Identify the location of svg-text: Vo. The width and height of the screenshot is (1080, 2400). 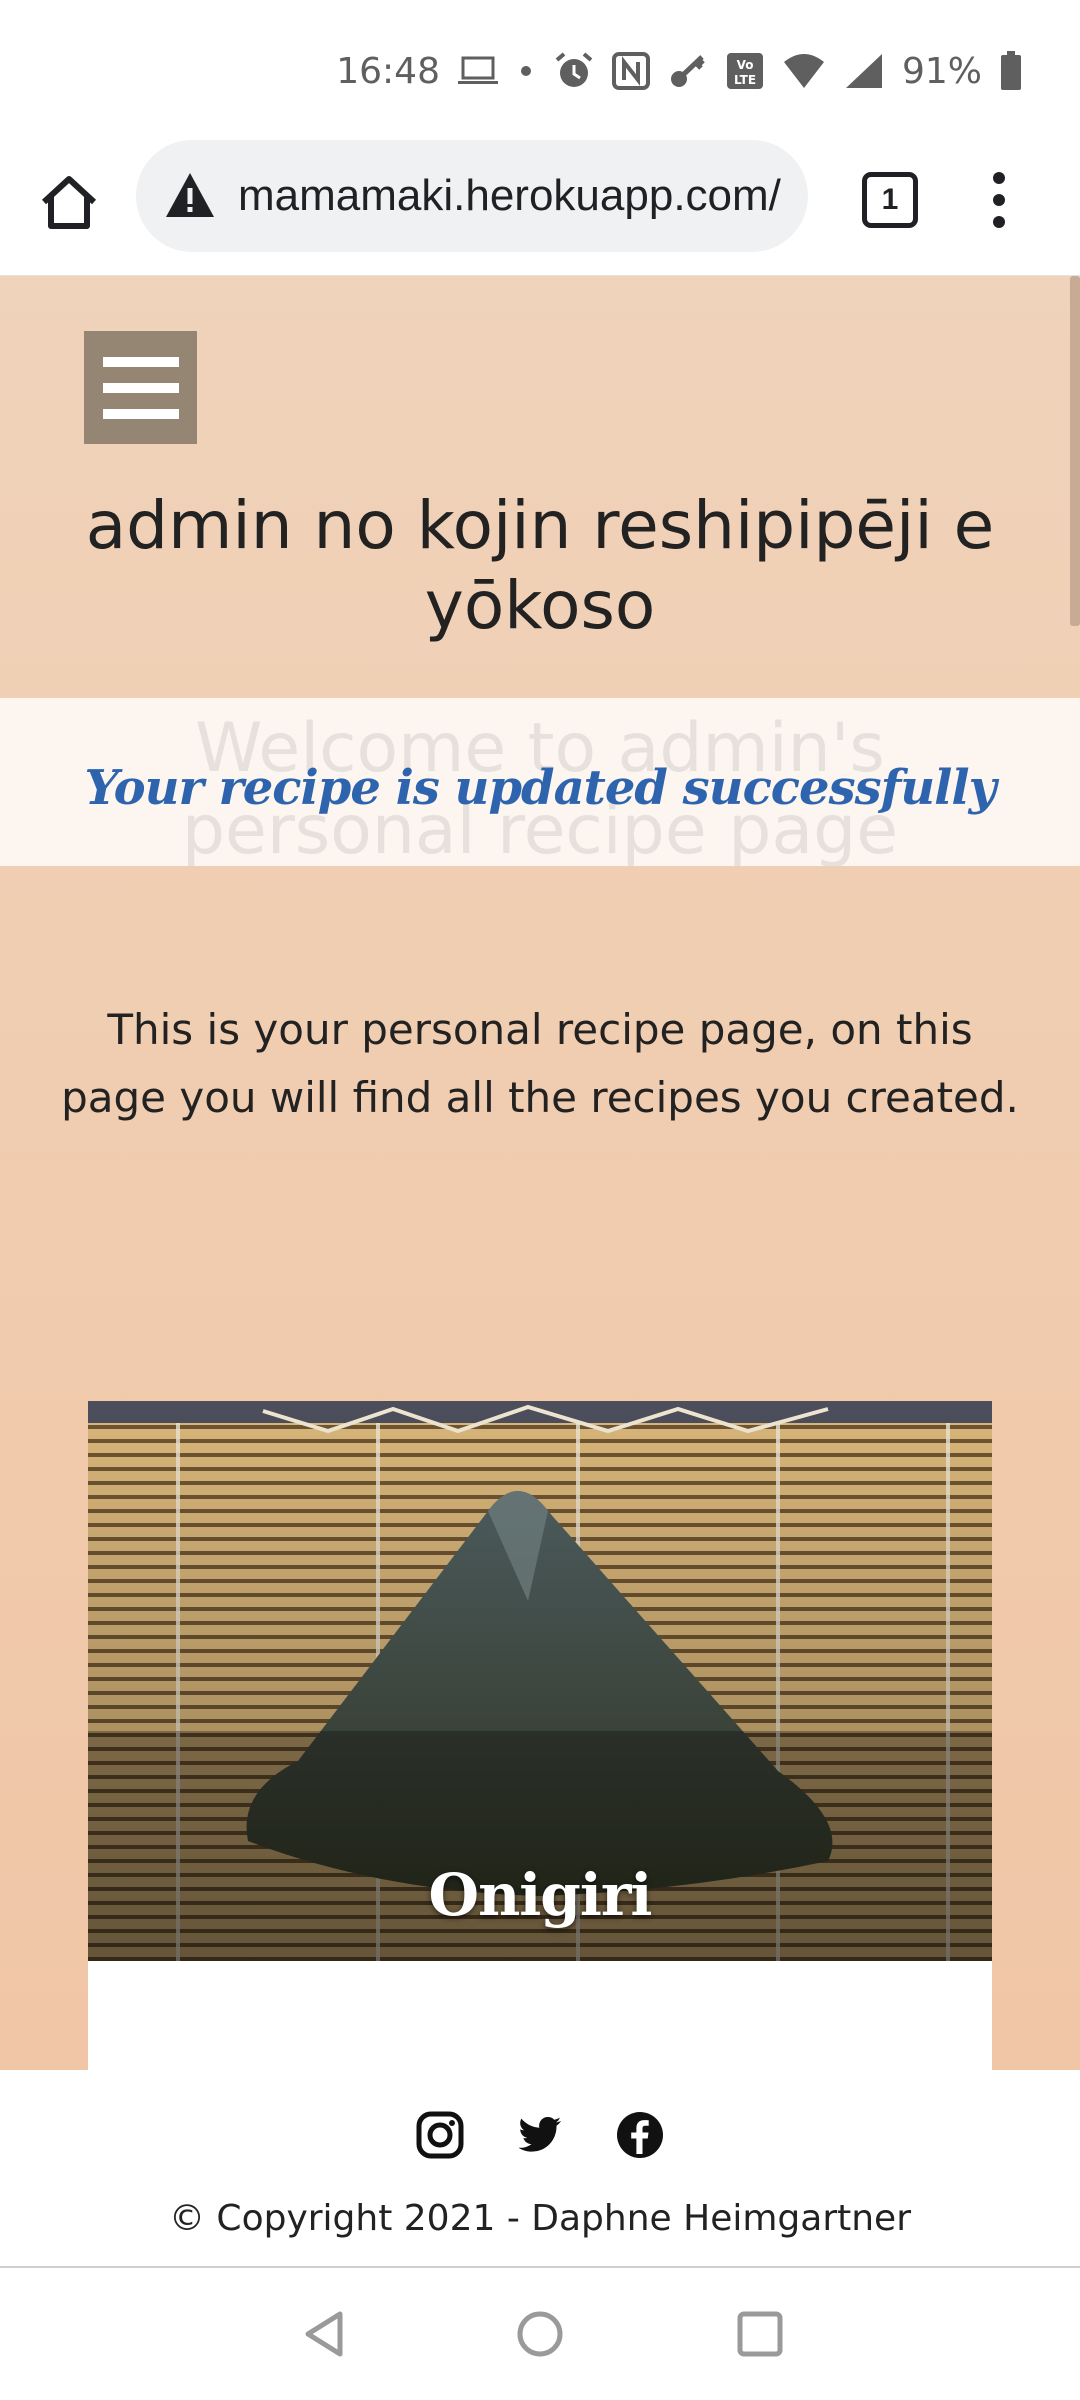
(745, 65).